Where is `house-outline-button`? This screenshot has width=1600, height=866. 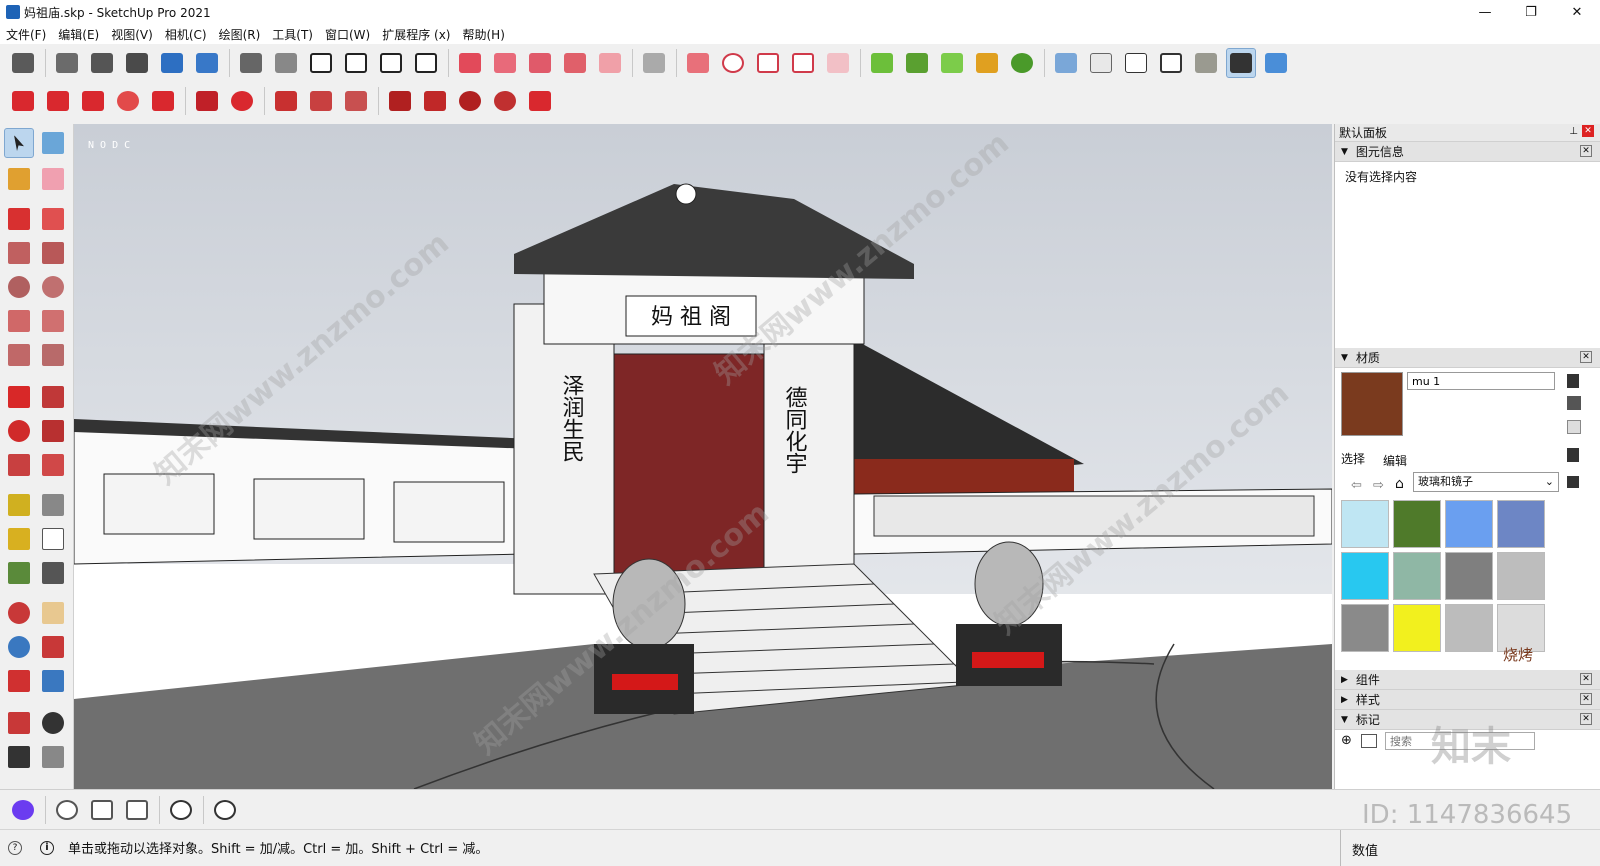
house-outline-button is located at coordinates (391, 63).